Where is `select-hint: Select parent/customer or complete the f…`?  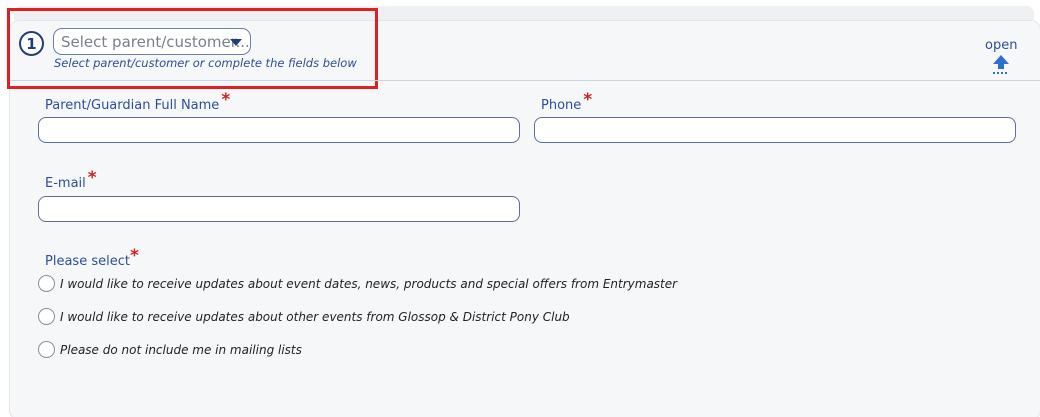 select-hint: Select parent/customer or complete the f… is located at coordinates (205, 63).